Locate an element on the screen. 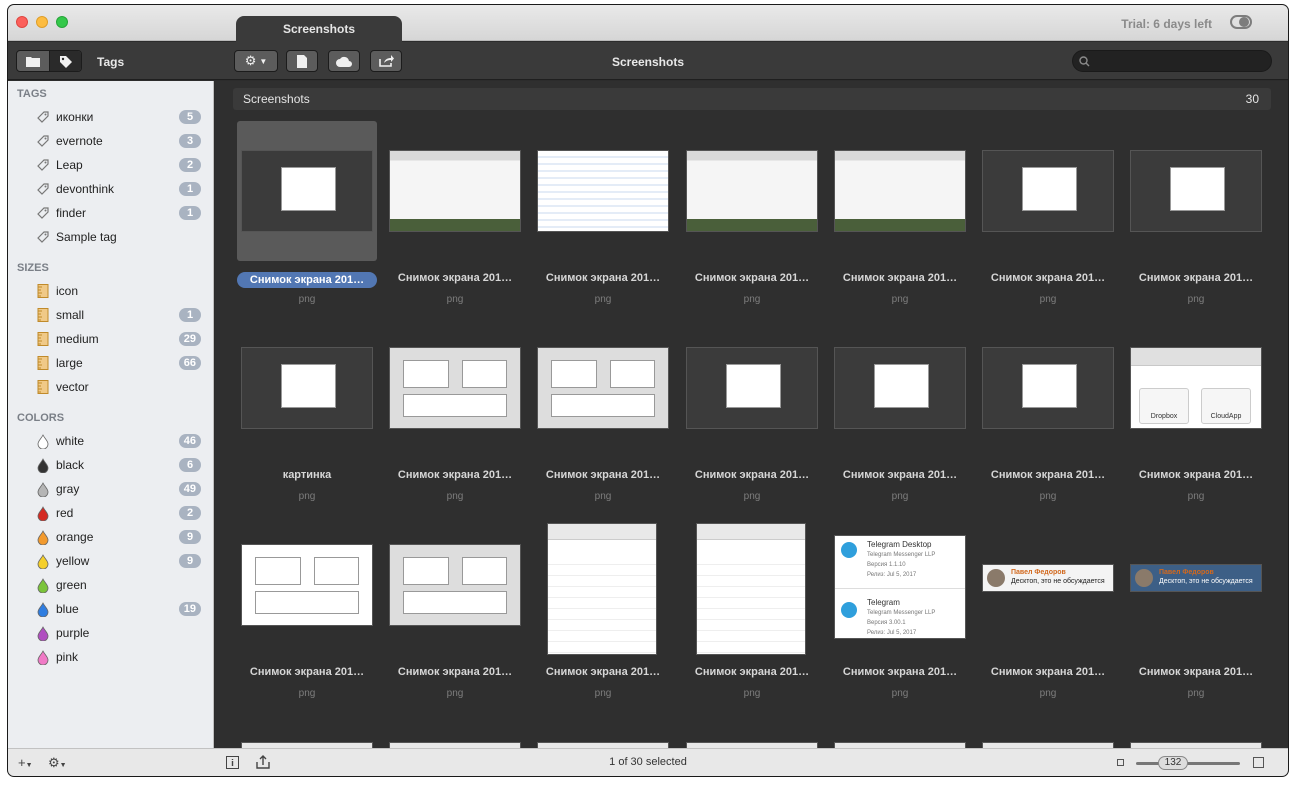 The image size is (1296, 789). thumb-text: Telegram Desktop is located at coordinates (899, 544).